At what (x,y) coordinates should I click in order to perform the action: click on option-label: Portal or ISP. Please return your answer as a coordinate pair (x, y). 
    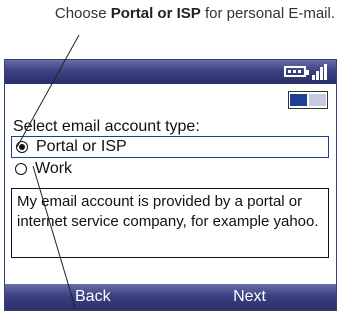
    Looking at the image, I should click on (81, 146).